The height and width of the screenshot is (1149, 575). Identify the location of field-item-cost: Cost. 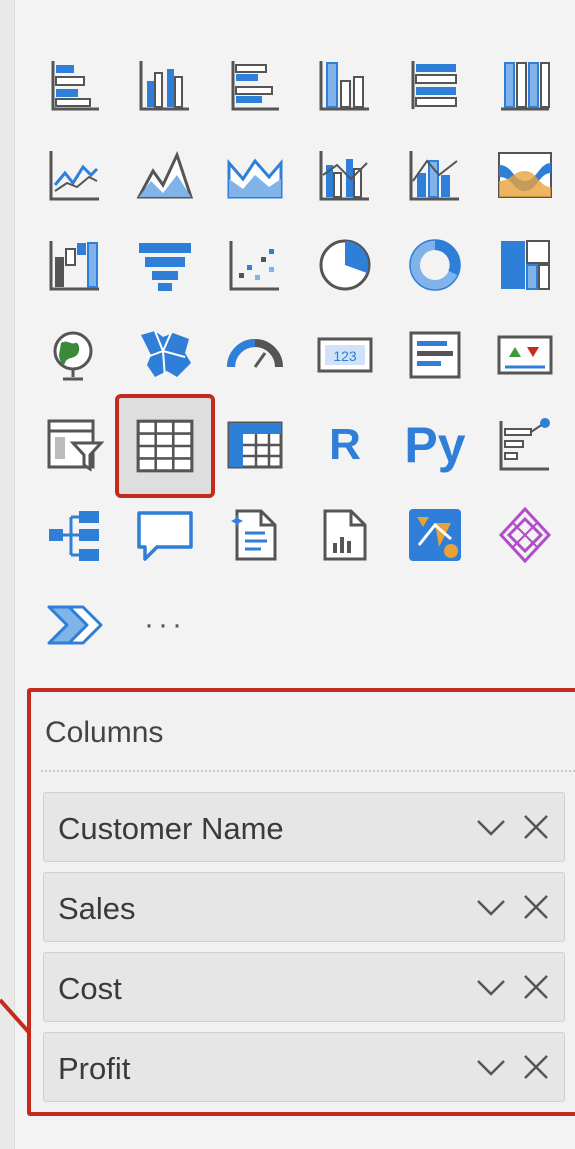
(304, 987).